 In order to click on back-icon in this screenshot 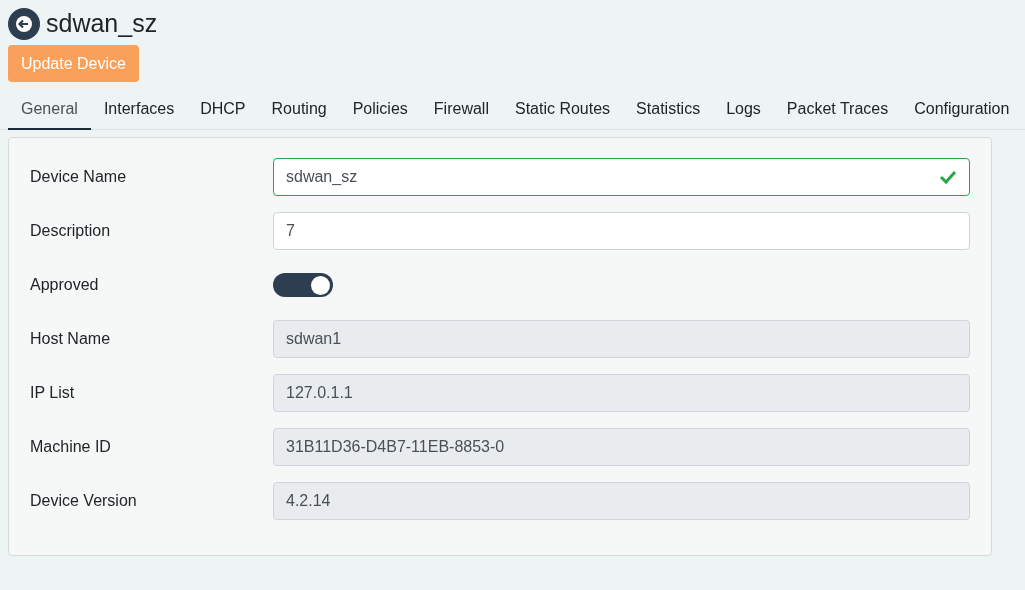, I will do `click(24, 24)`.